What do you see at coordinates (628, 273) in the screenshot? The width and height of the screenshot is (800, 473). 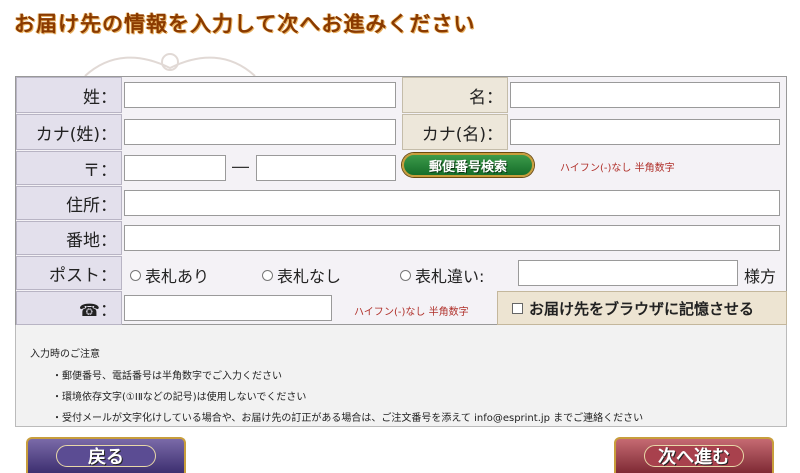 I see `different-nameplate-input` at bounding box center [628, 273].